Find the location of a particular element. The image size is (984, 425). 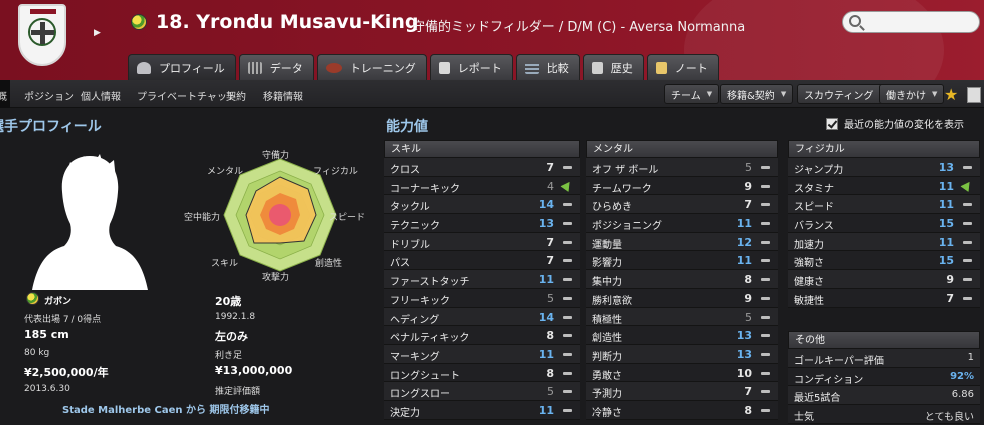

attribute-row: ロングシュート 8 is located at coordinates (482, 373).